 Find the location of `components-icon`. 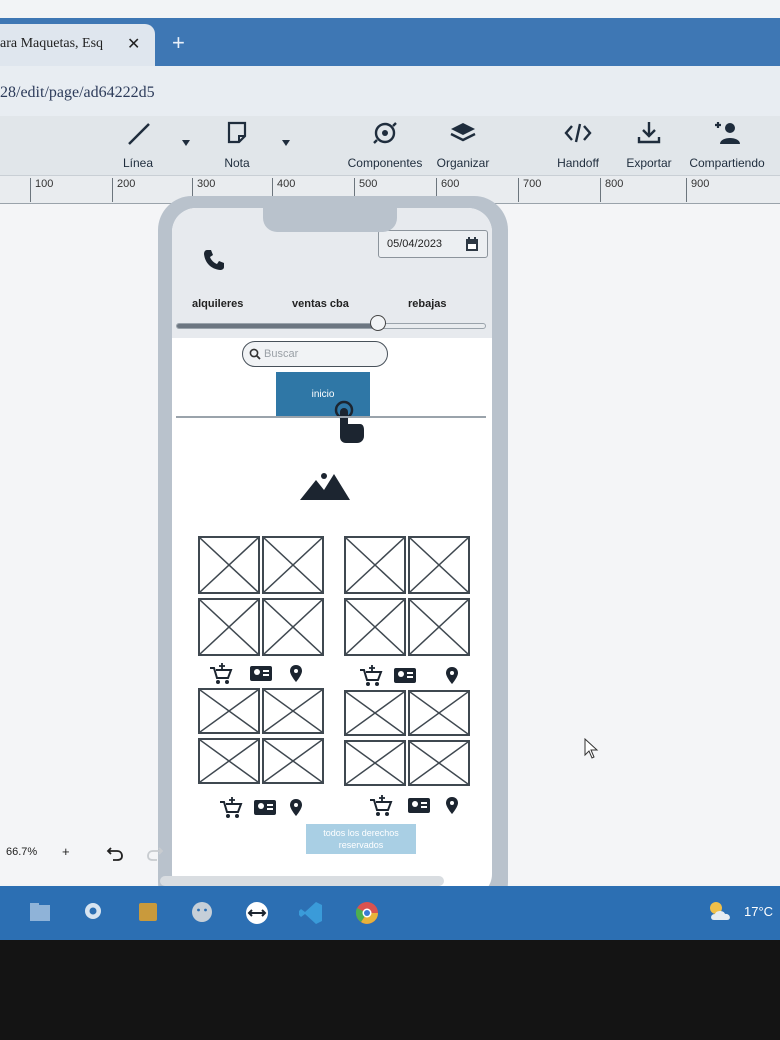

components-icon is located at coordinates (385, 133).